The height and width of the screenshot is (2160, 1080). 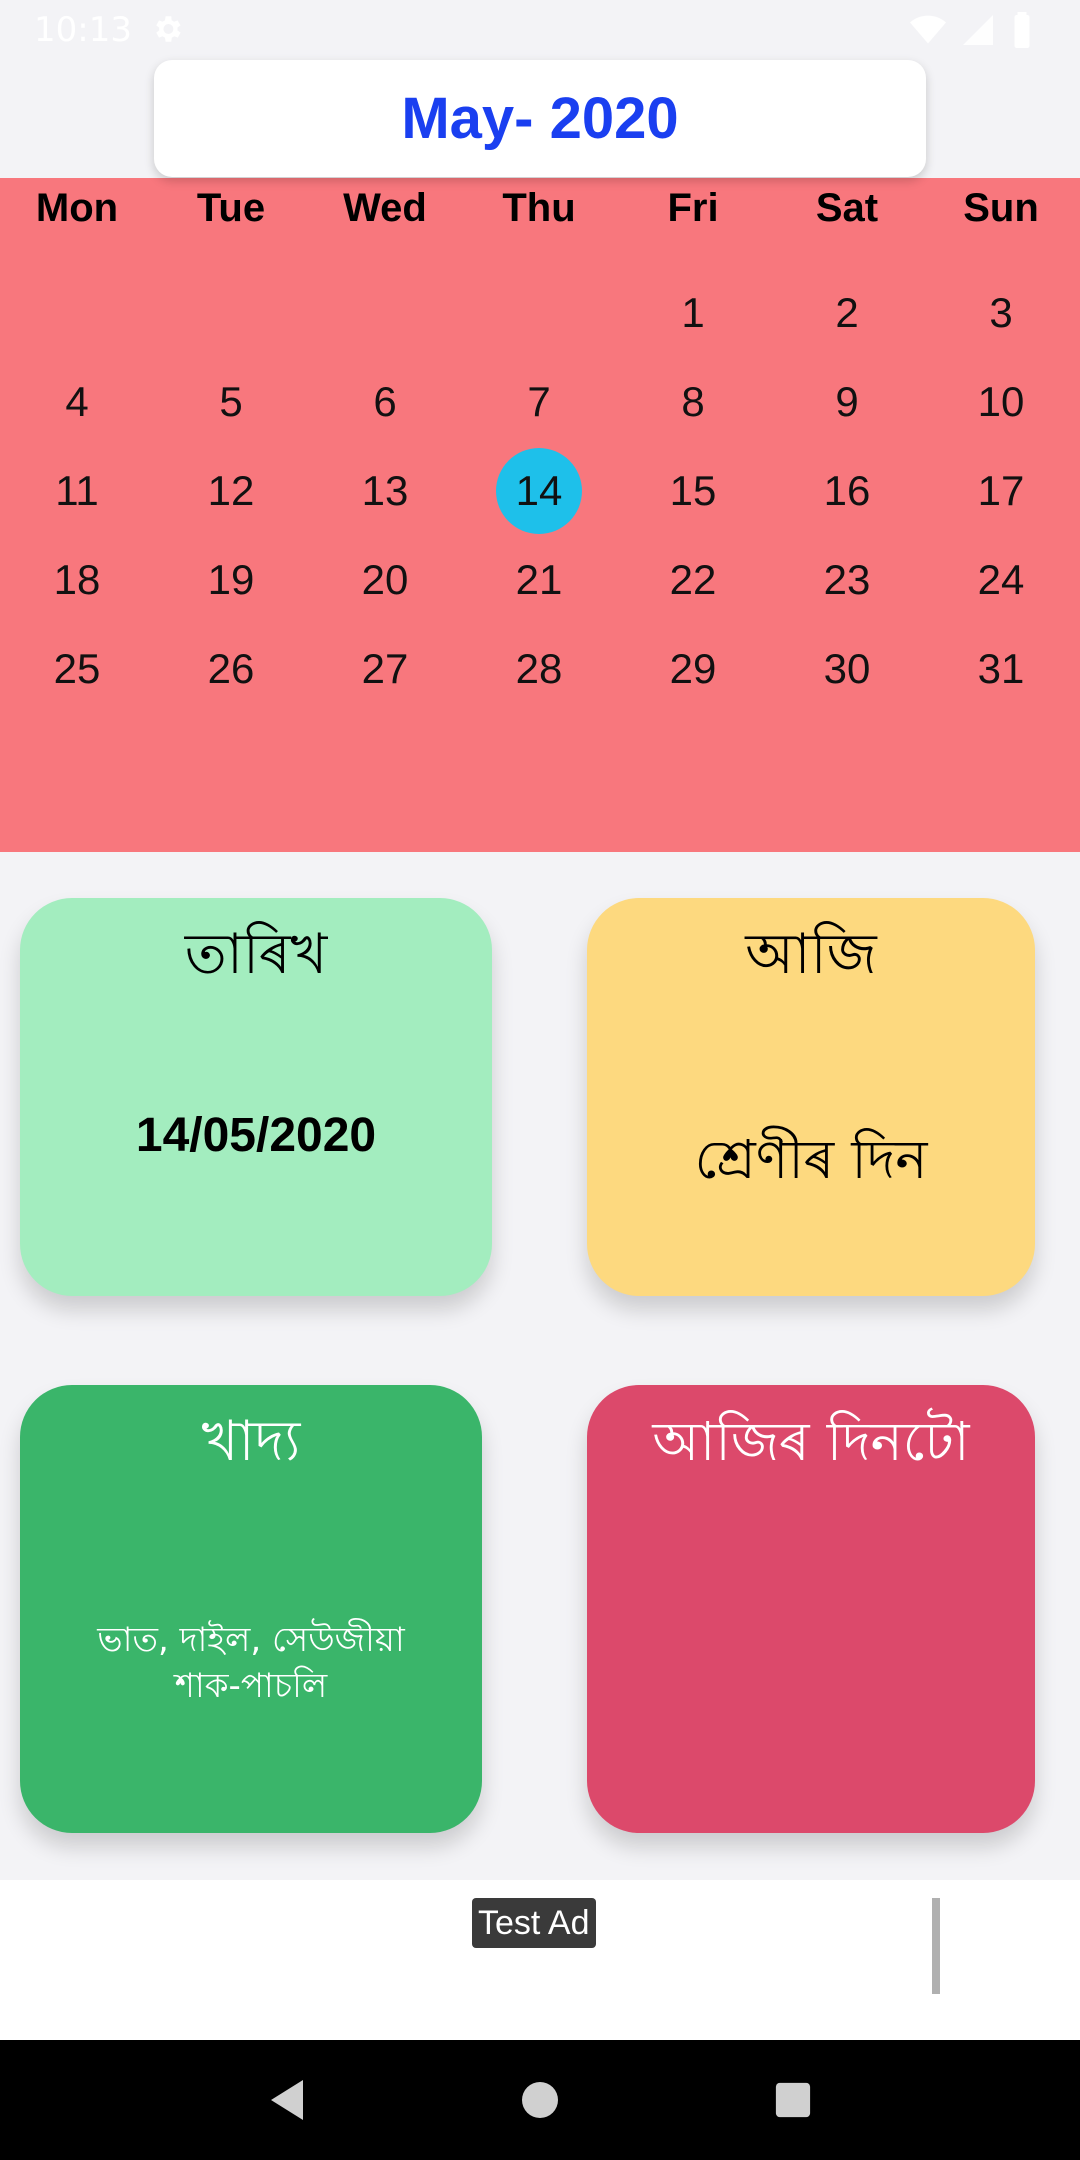 I want to click on calendar-day: 1, so click(x=693, y=312).